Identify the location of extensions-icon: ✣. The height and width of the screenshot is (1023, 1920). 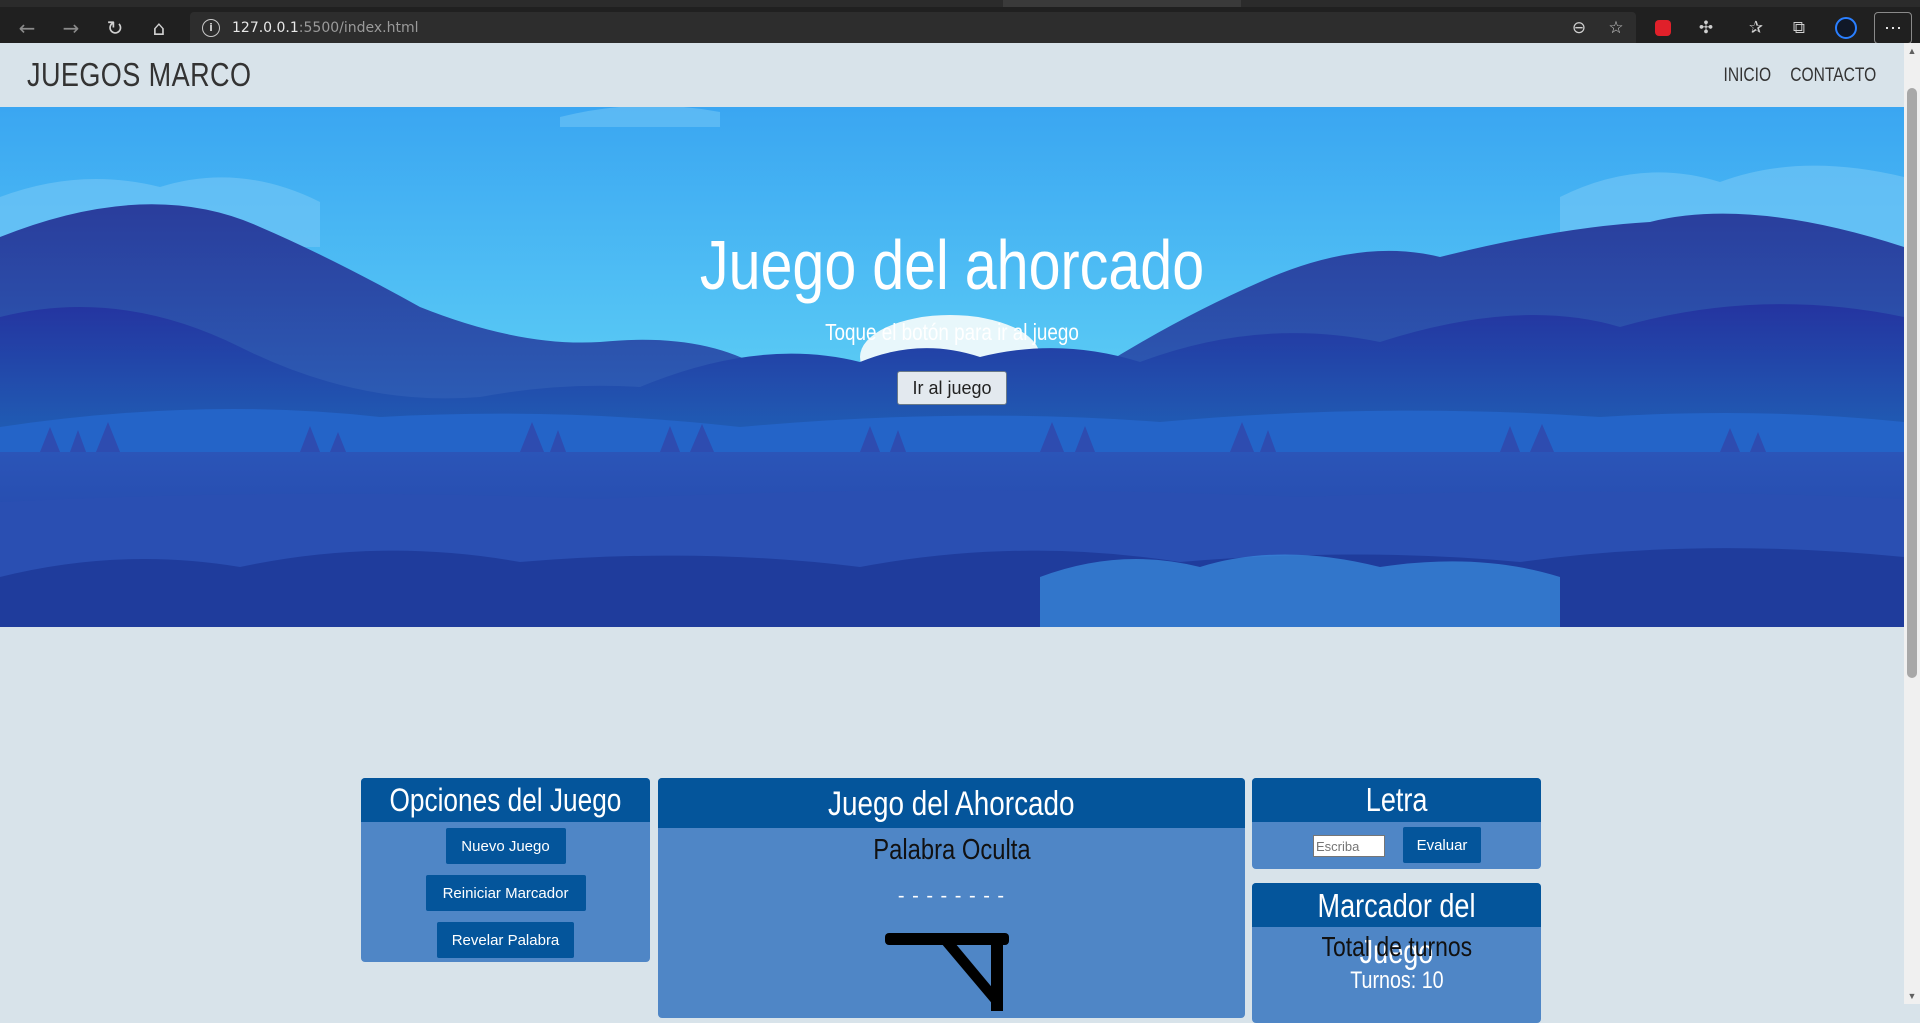
(1706, 28).